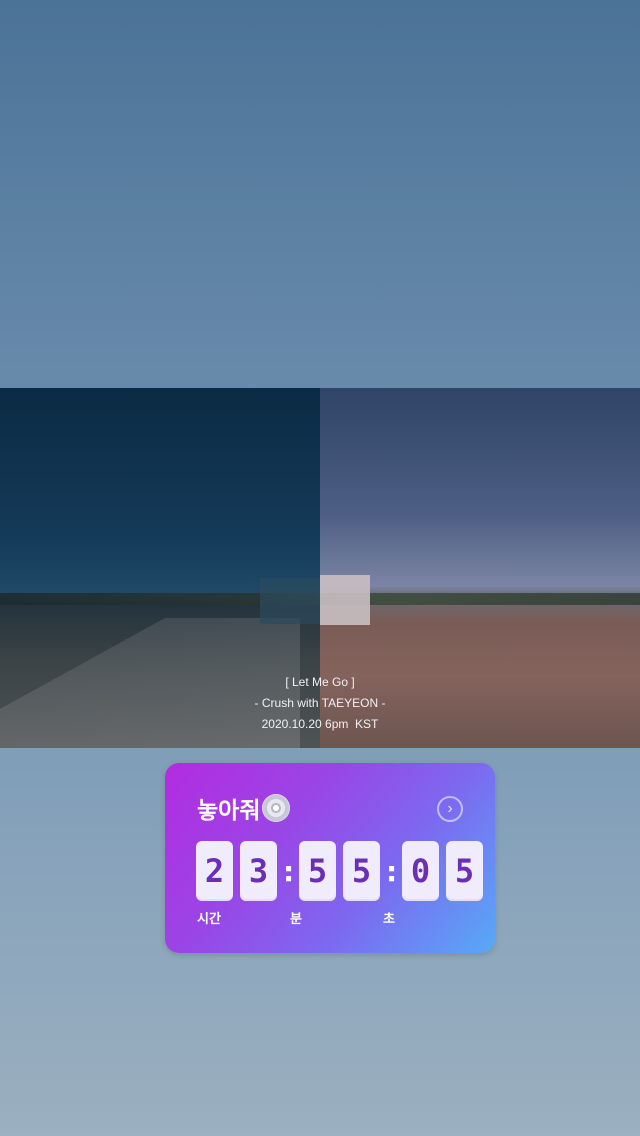  Describe the element at coordinates (296, 919) in the screenshot. I see `minutes-label: 분` at that location.